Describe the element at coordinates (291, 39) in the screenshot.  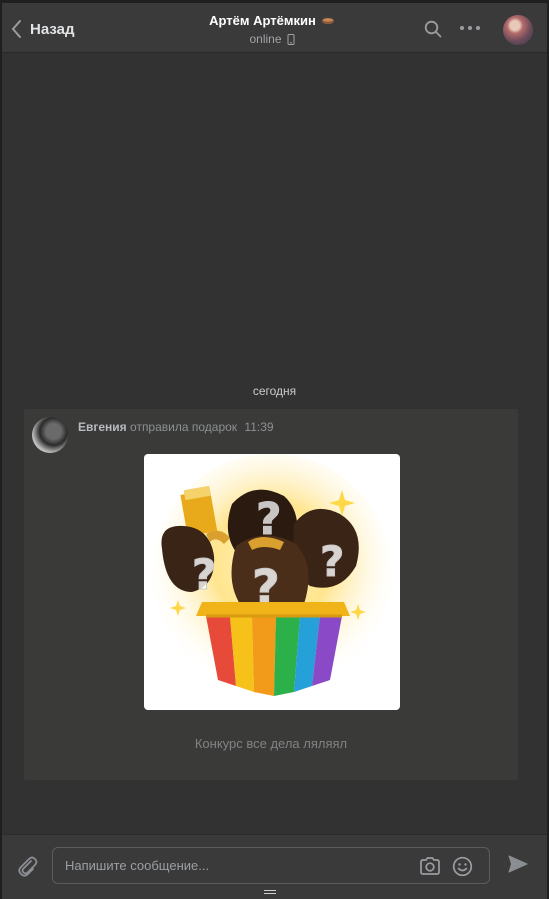
I see `mobile-phone-icon` at that location.